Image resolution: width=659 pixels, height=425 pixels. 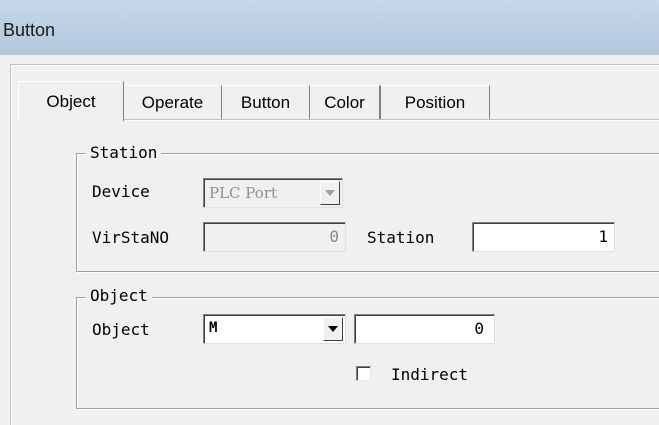 What do you see at coordinates (273, 193) in the screenshot?
I see `device-select: PLC Port` at bounding box center [273, 193].